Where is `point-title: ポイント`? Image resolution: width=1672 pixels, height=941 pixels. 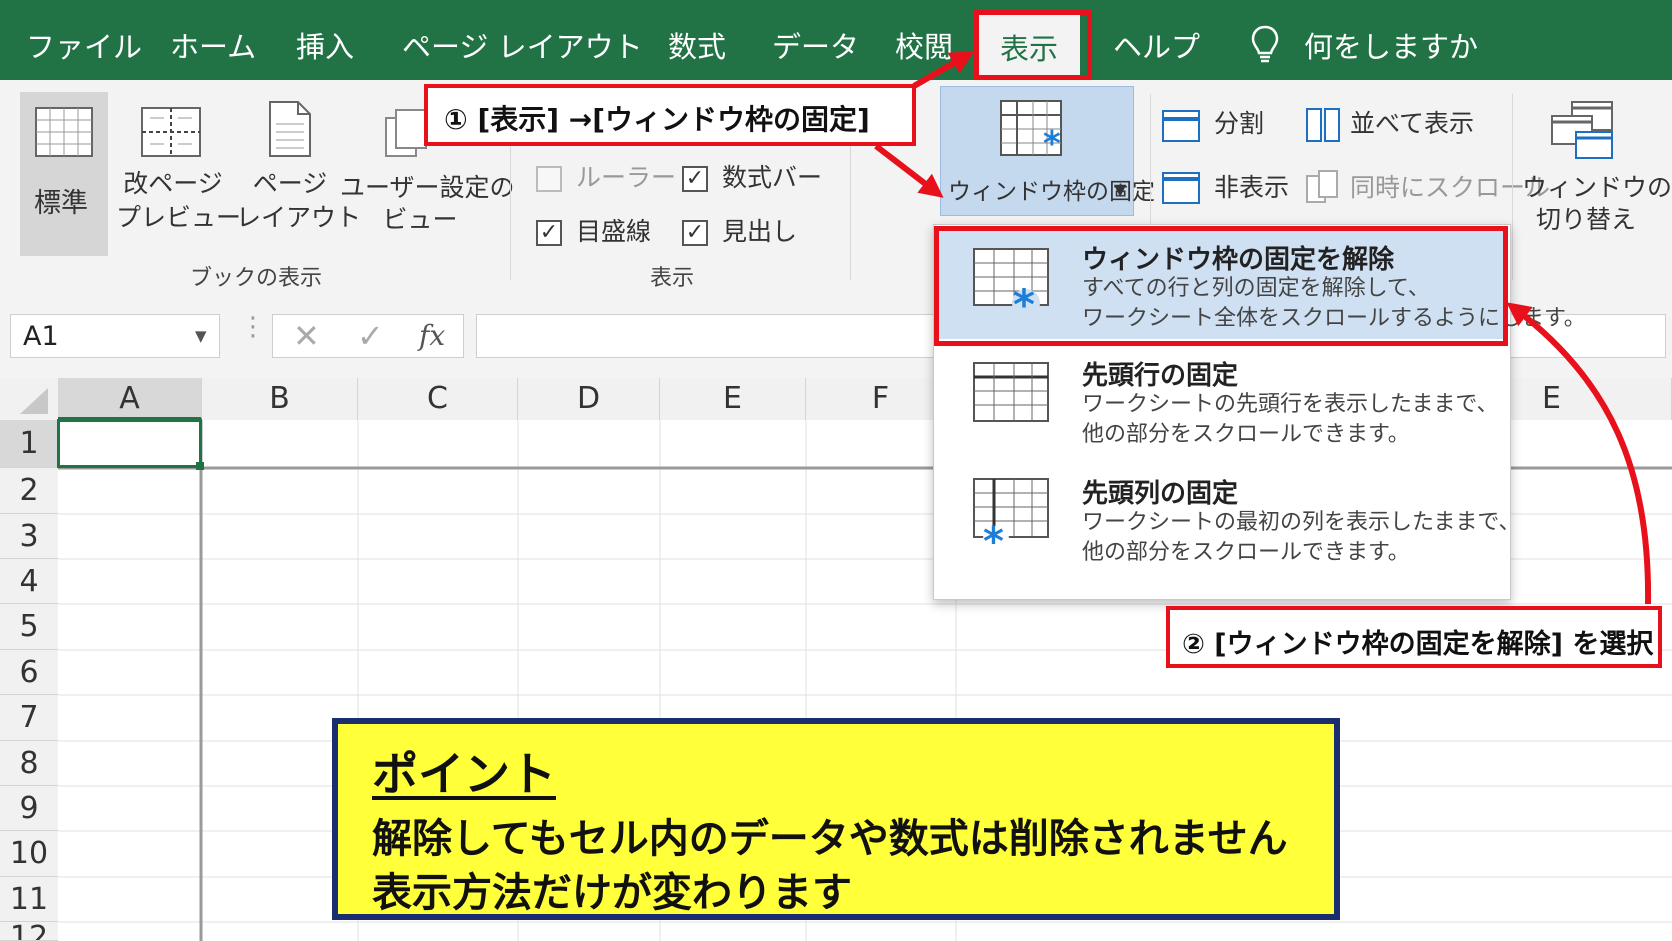 point-title: ポイント is located at coordinates (464, 774).